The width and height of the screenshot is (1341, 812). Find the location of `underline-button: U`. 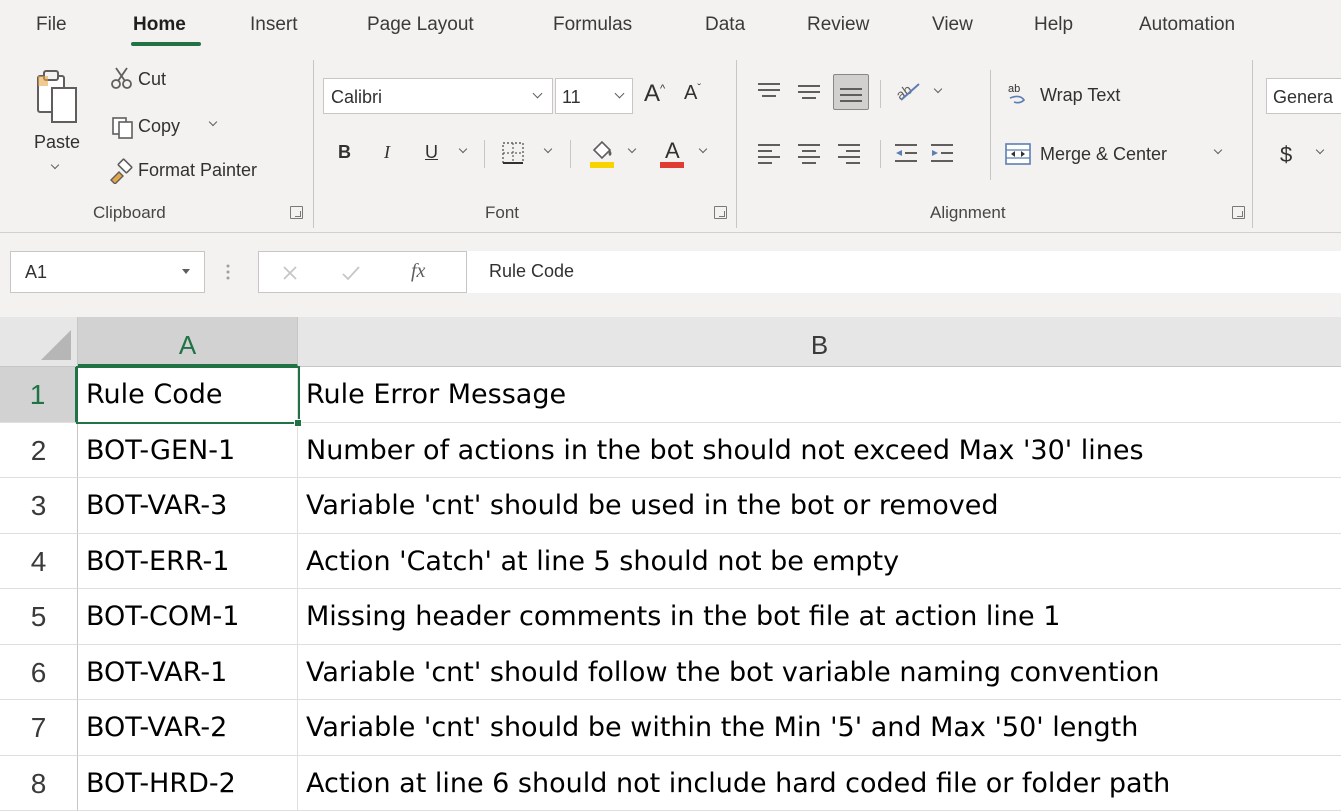

underline-button: U is located at coordinates (431, 152).